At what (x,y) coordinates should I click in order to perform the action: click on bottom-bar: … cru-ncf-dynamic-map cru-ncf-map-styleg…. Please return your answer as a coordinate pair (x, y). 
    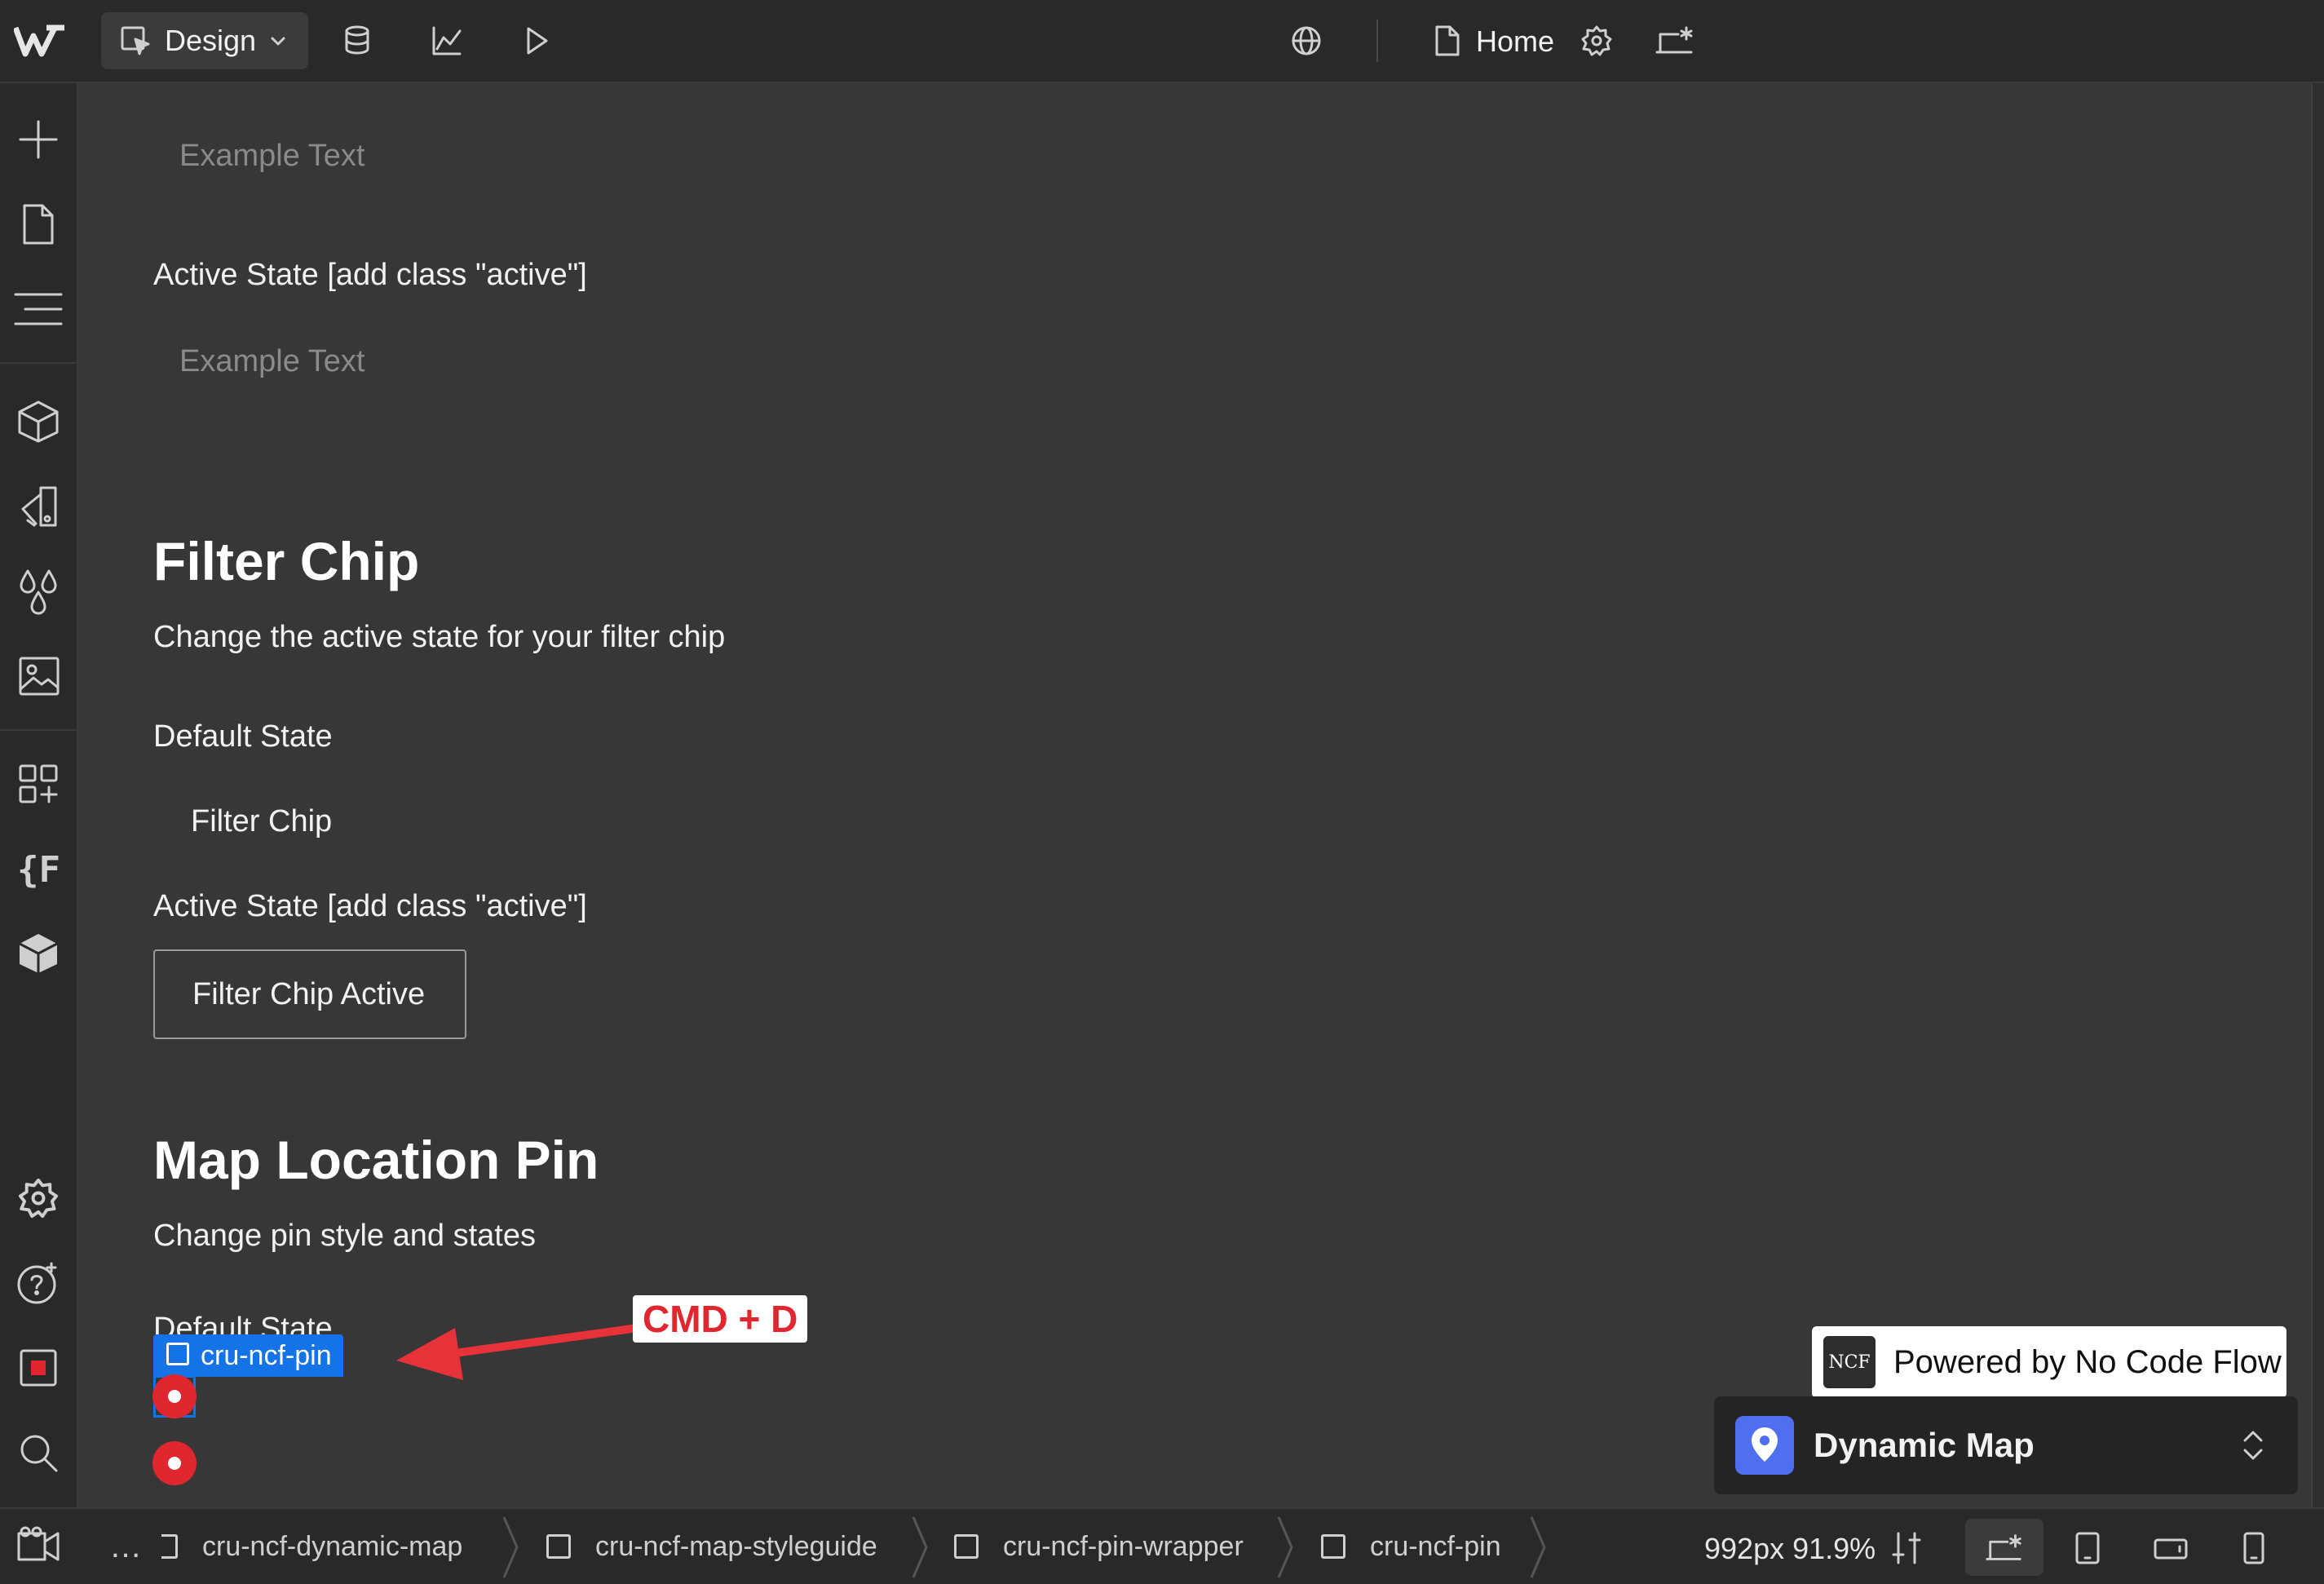
    Looking at the image, I should click on (1162, 1545).